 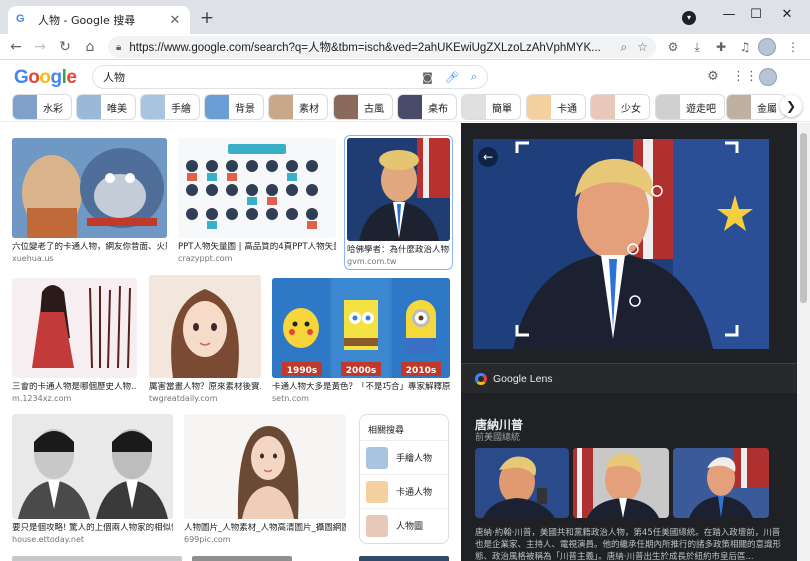 What do you see at coordinates (257, 77) in the screenshot?
I see `search-input` at bounding box center [257, 77].